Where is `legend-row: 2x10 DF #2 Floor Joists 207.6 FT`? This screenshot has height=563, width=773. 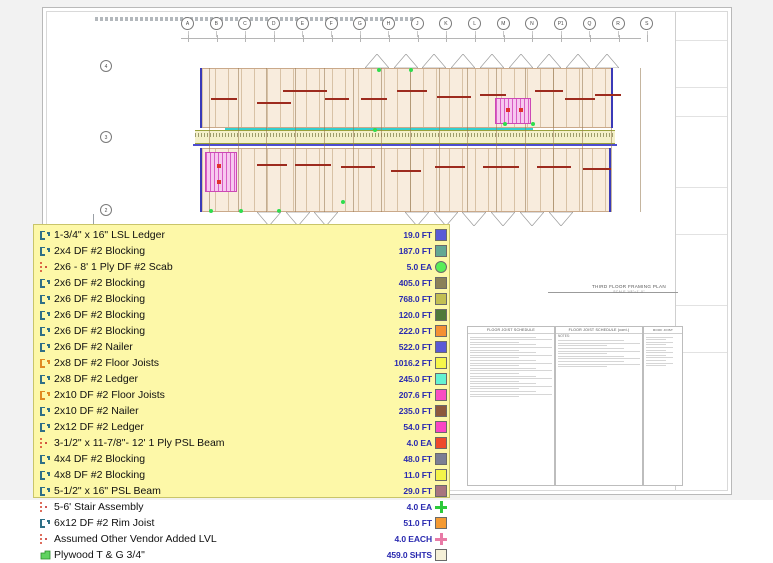 legend-row: 2x10 DF #2 Floor Joists 207.6 FT is located at coordinates (241, 395).